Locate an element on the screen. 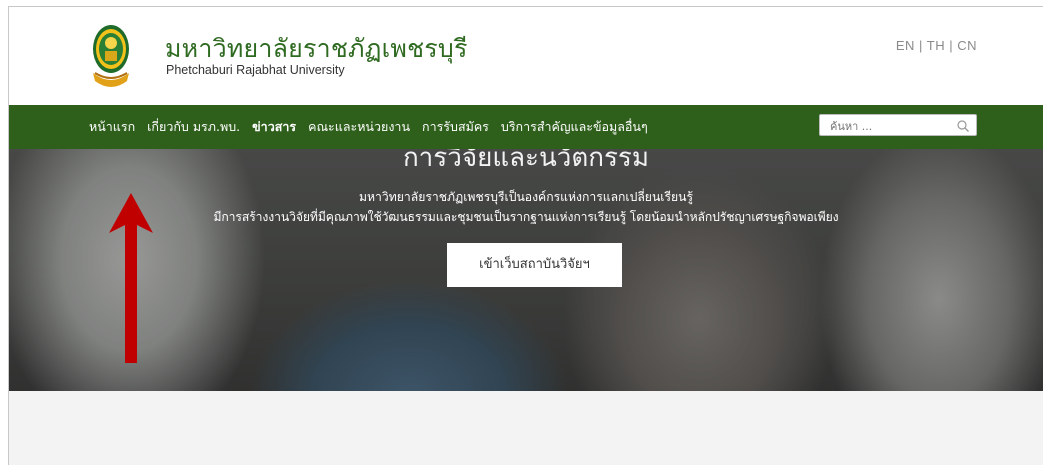  nav-item-faculties: คณะและหน่วยงาน is located at coordinates (359, 127).